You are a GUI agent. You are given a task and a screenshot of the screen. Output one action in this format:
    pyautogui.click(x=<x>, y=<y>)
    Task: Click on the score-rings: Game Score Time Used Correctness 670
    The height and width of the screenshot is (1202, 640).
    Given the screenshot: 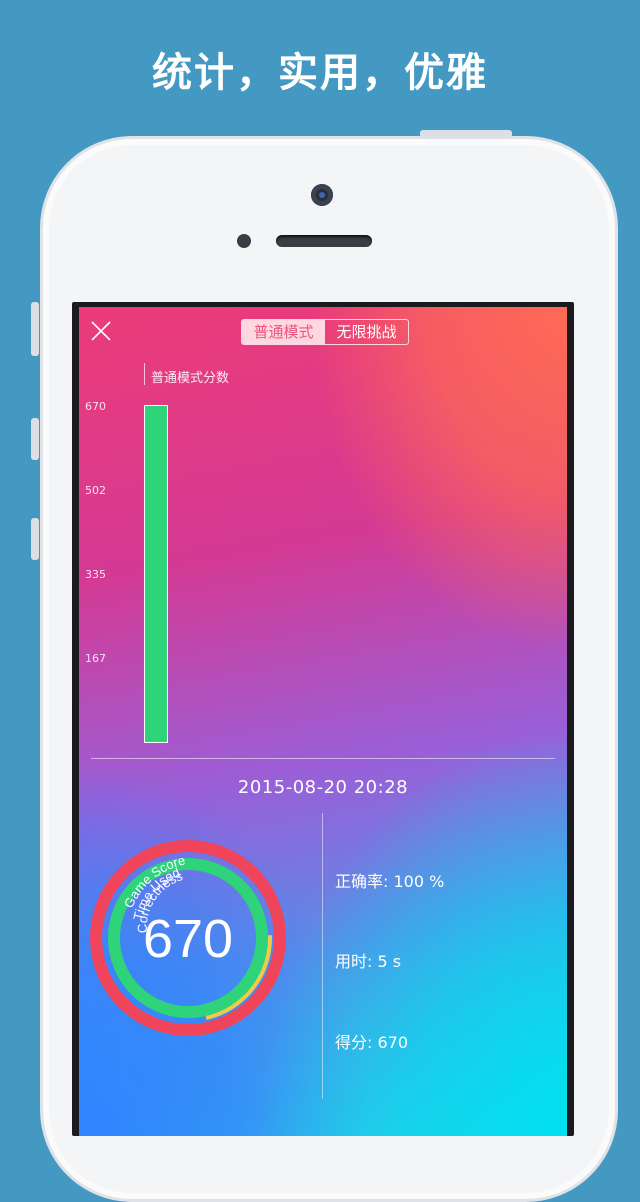 What is the action you would take?
    pyautogui.click(x=188, y=938)
    